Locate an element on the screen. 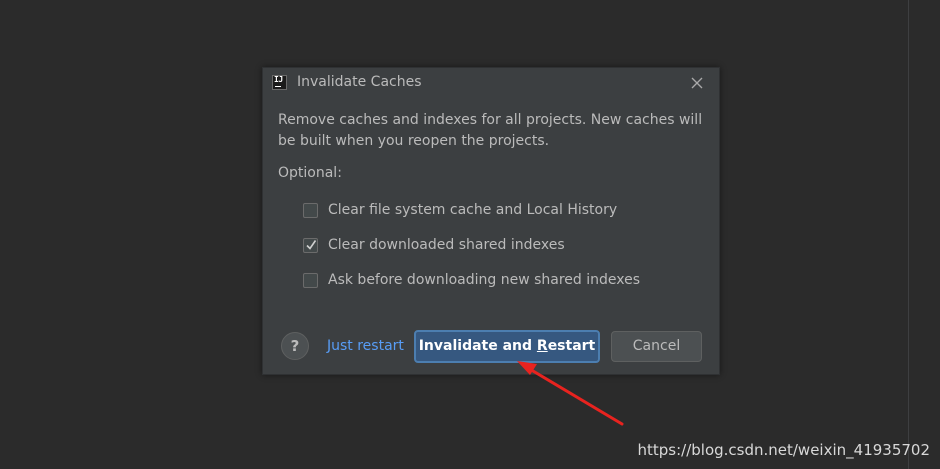 This screenshot has width=940, height=469. optional-label: Optional: is located at coordinates (310, 173).